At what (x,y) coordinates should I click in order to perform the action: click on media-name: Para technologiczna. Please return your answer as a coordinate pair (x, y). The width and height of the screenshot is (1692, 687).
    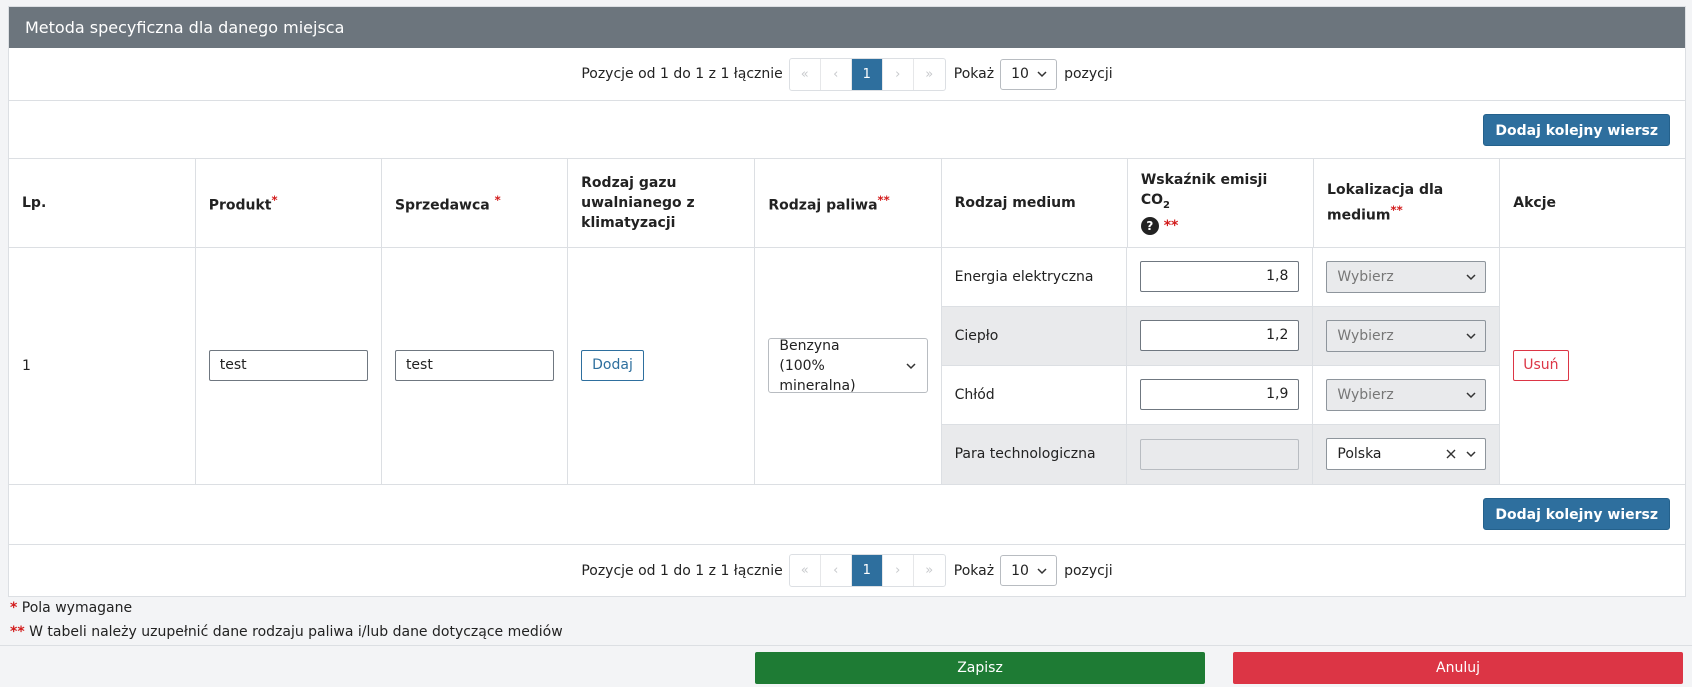
    Looking at the image, I should click on (1035, 454).